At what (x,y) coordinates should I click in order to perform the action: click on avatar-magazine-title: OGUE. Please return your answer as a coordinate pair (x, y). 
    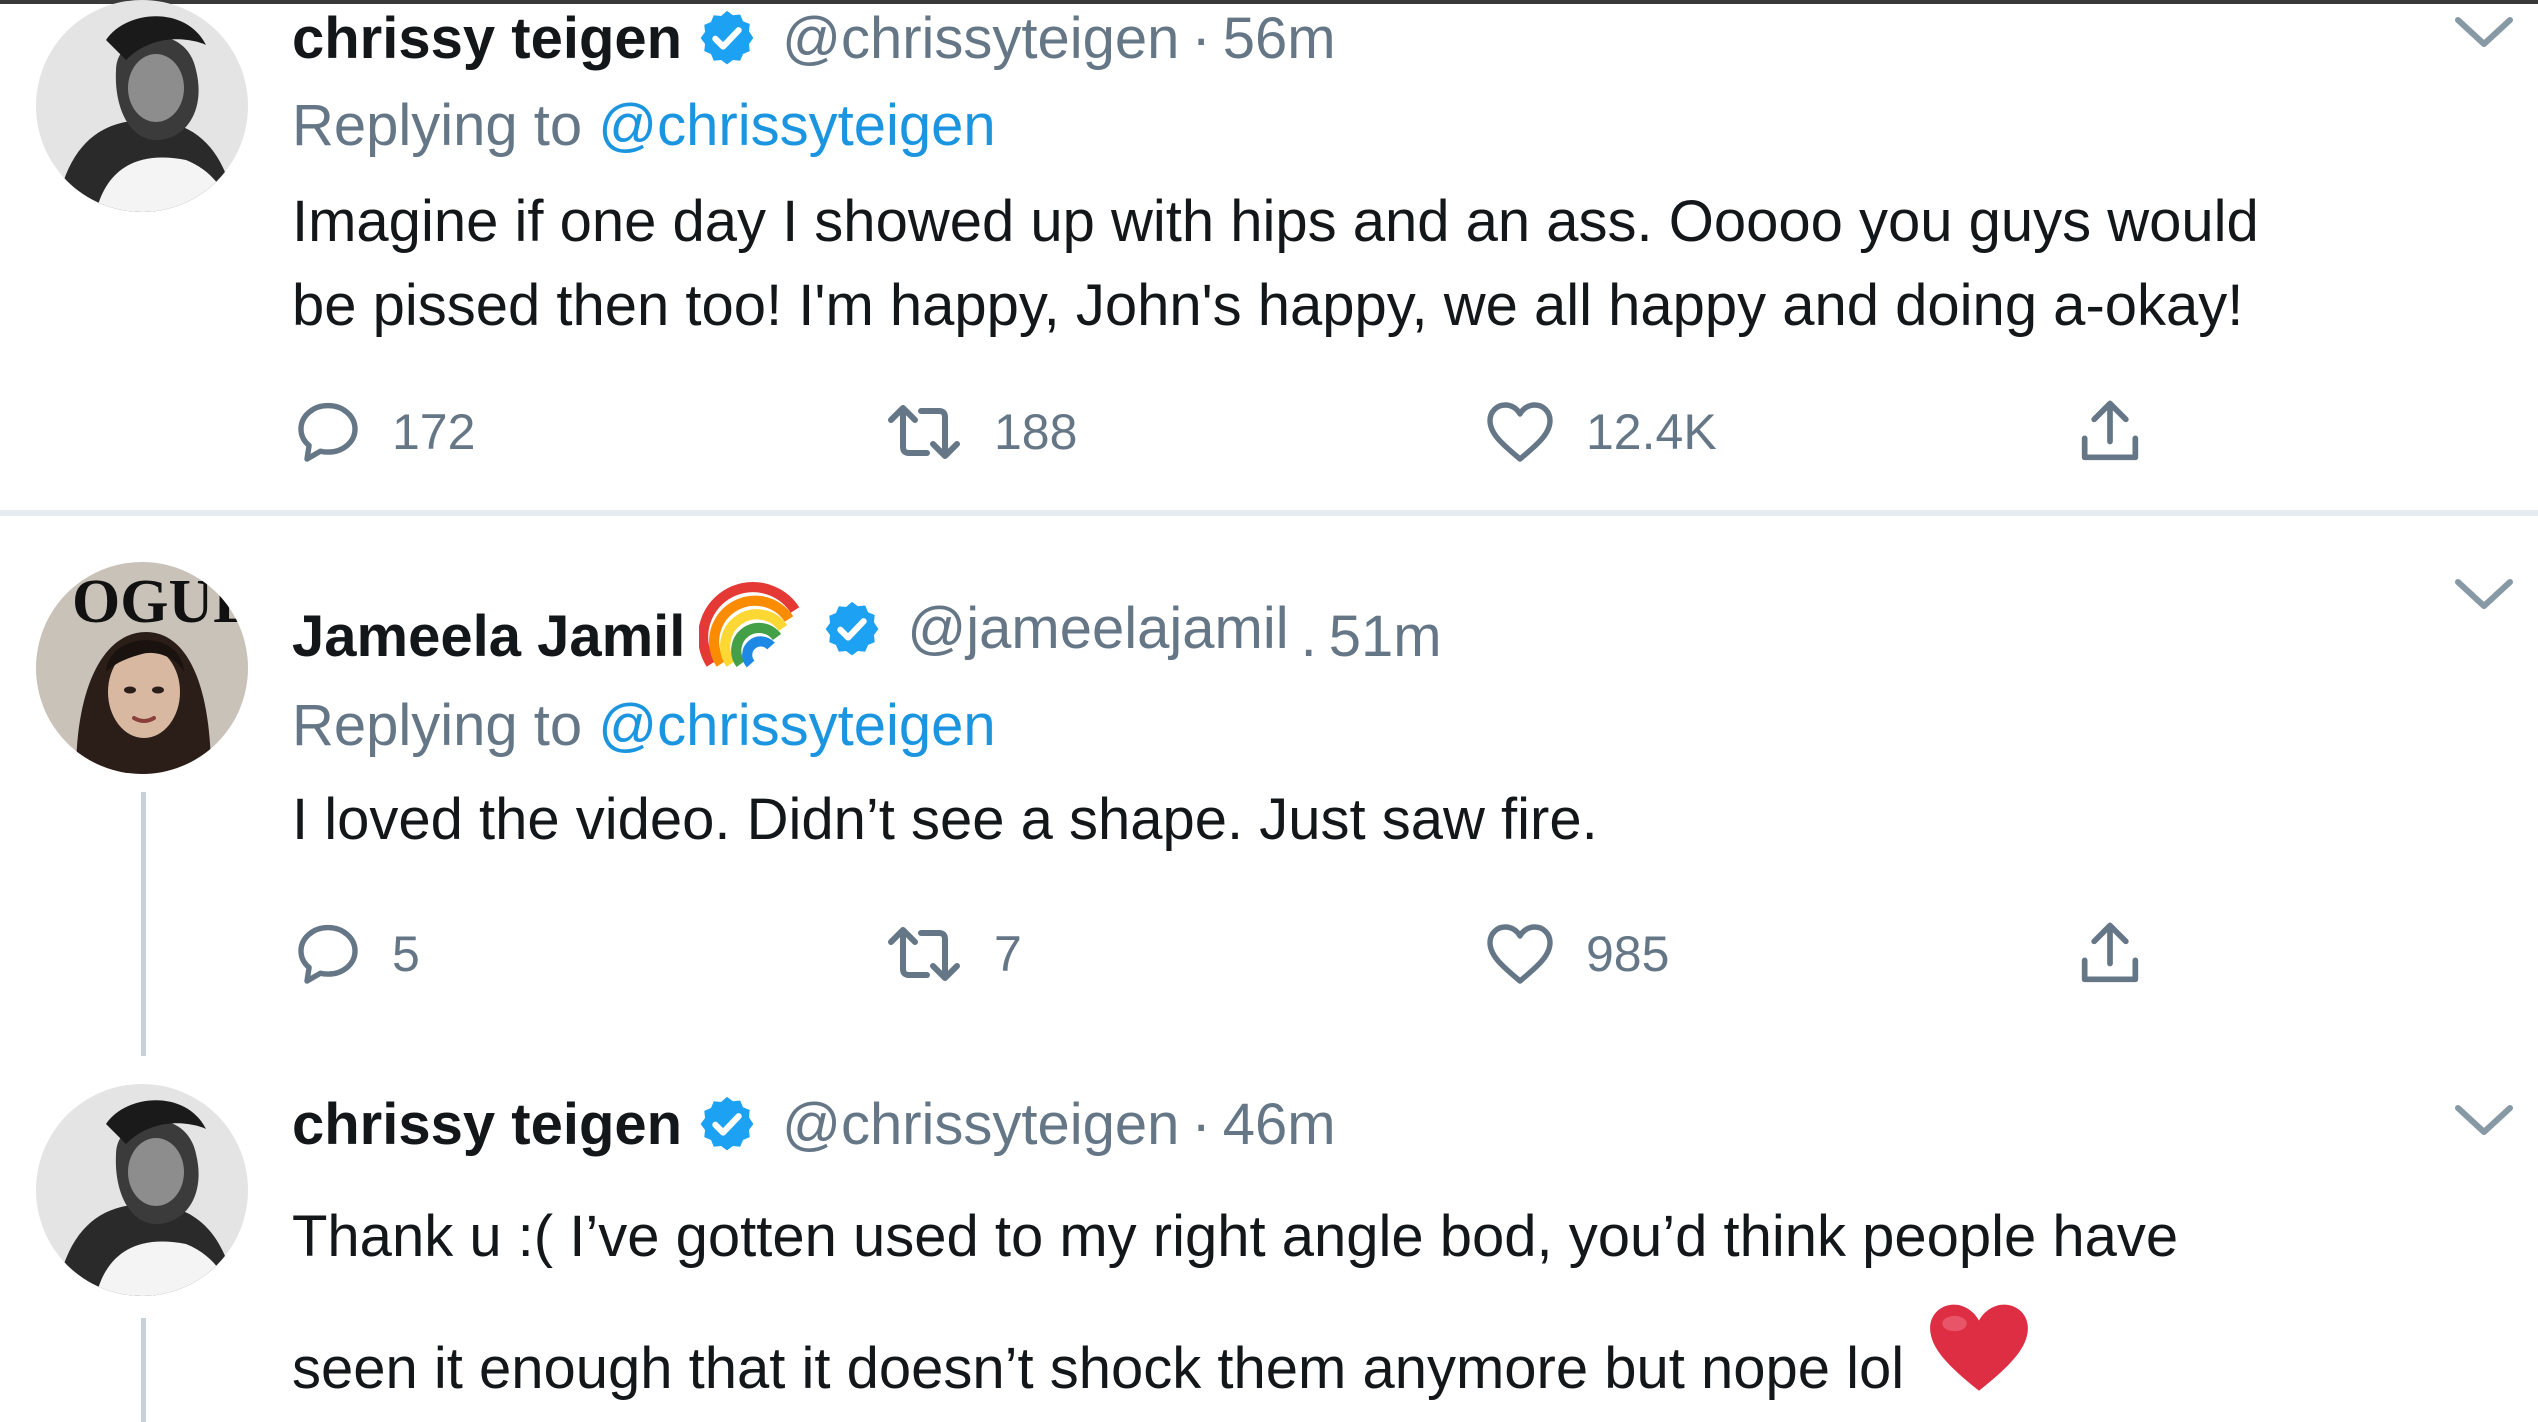
    Looking at the image, I should click on (160, 602).